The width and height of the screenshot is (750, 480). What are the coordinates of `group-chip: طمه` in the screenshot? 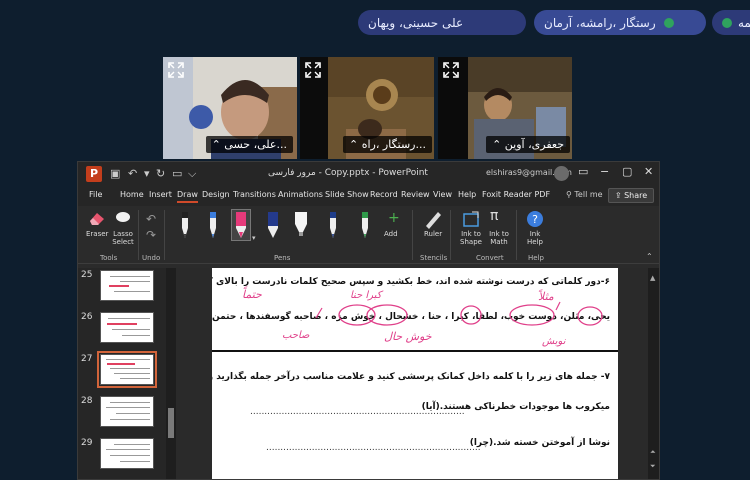 It's located at (731, 22).